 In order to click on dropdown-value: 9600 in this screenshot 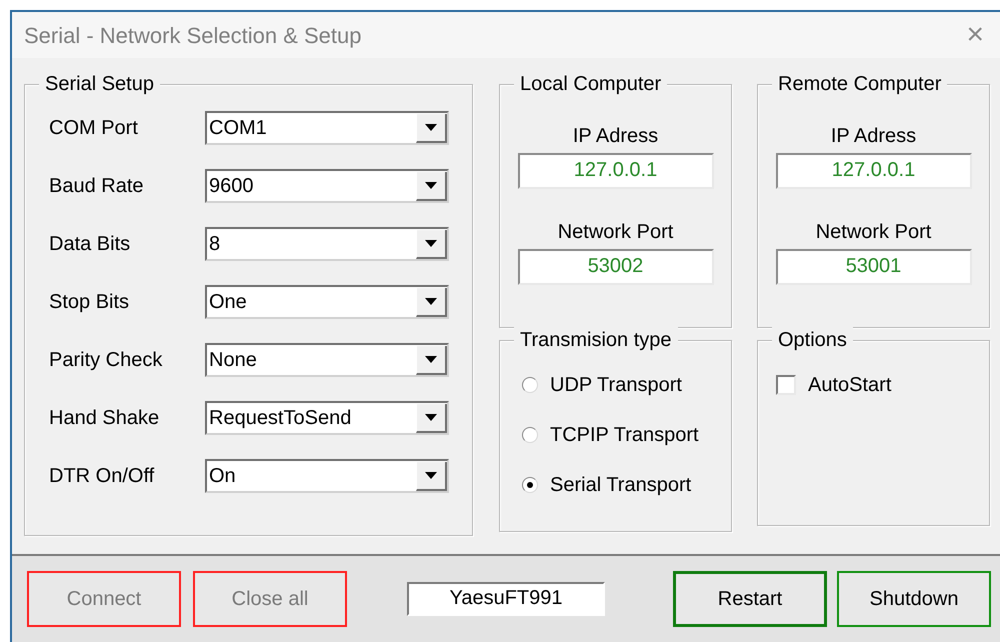, I will do `click(231, 186)`.